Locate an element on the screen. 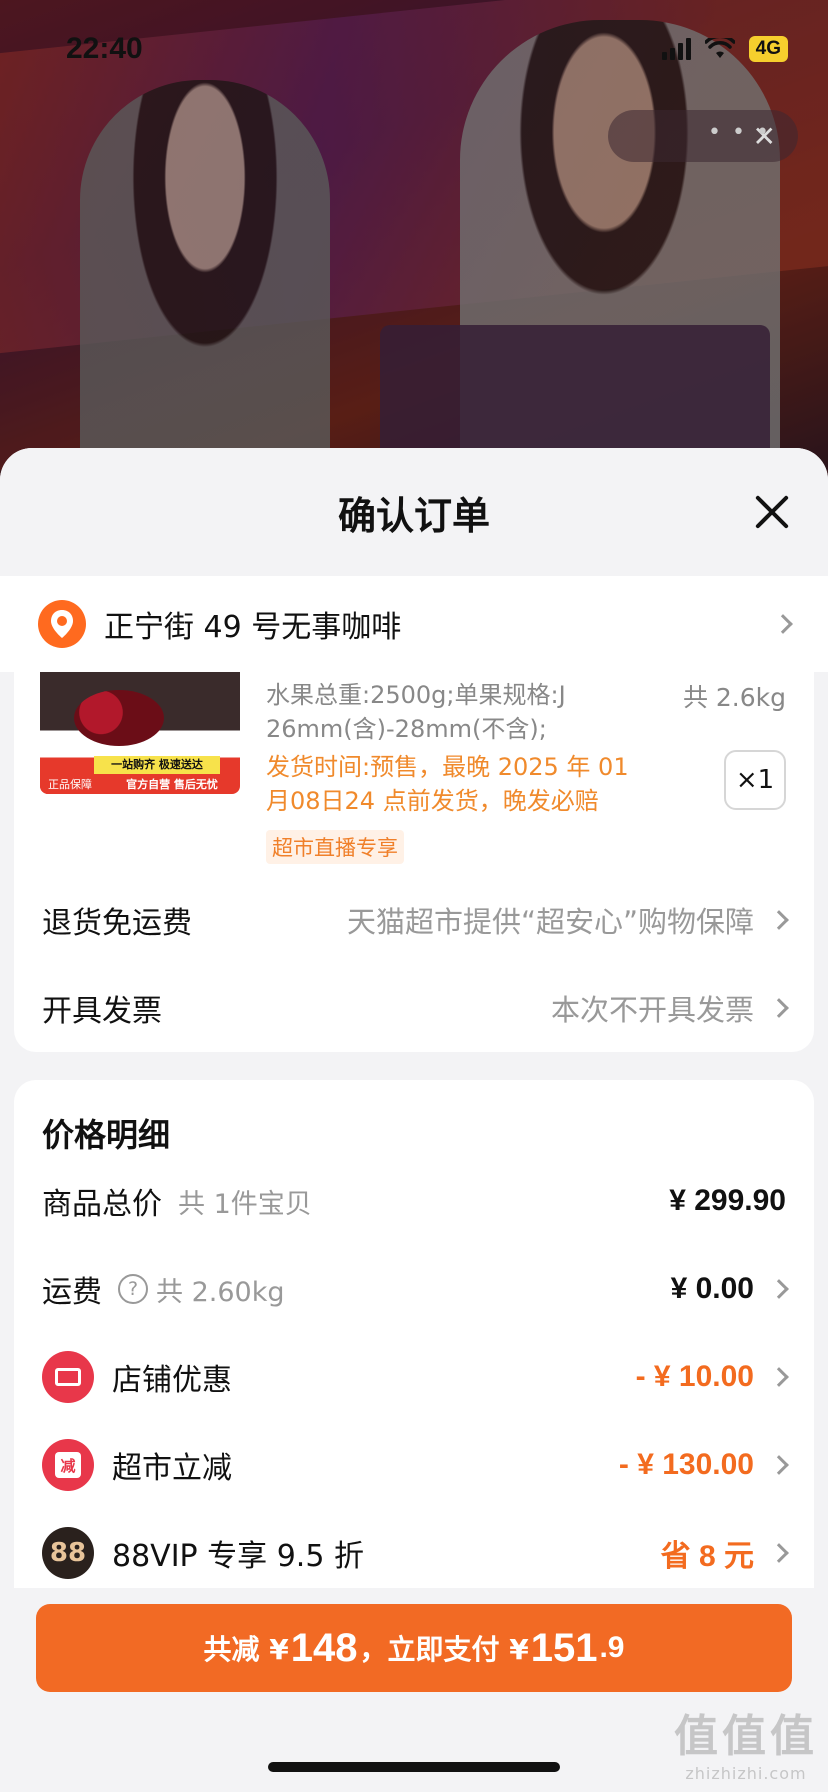  quantity-stepper: ×1 is located at coordinates (755, 780).